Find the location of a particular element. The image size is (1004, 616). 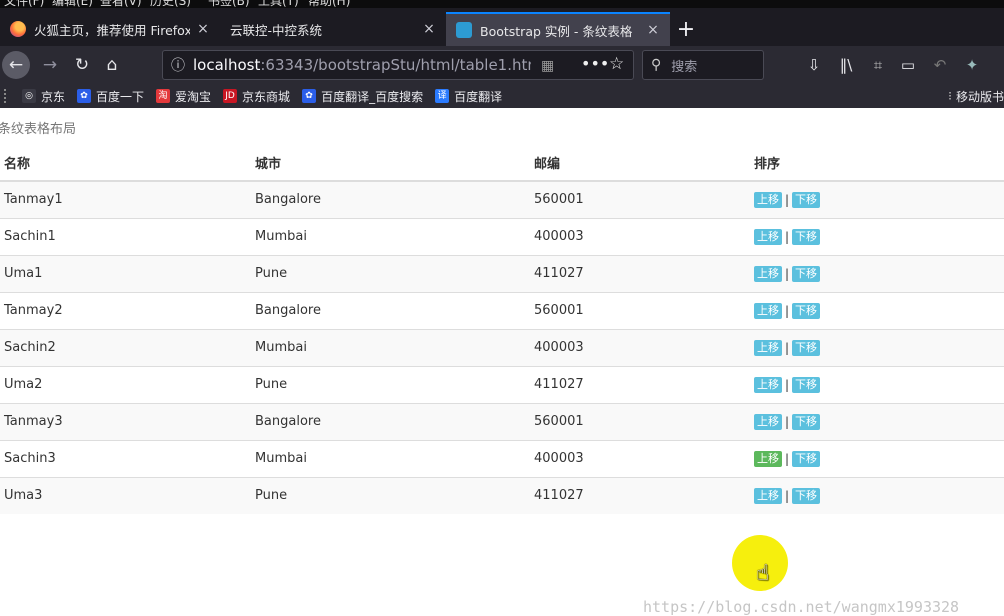

menu-tools: 工具(T) is located at coordinates (278, 4).